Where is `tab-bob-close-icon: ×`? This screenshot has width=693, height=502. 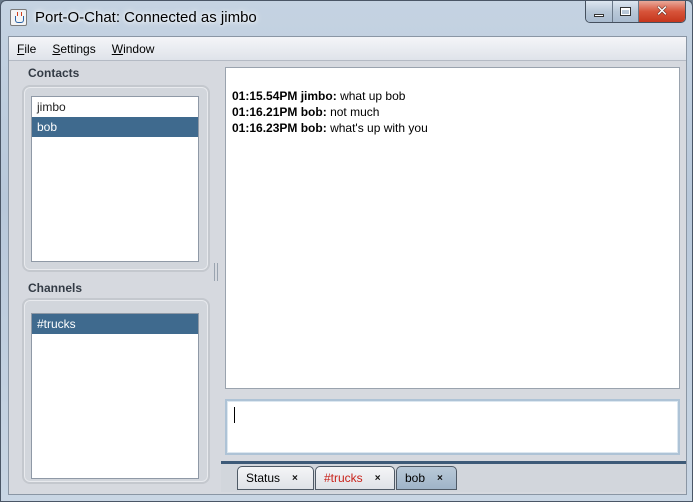
tab-bob-close-icon: × is located at coordinates (440, 478).